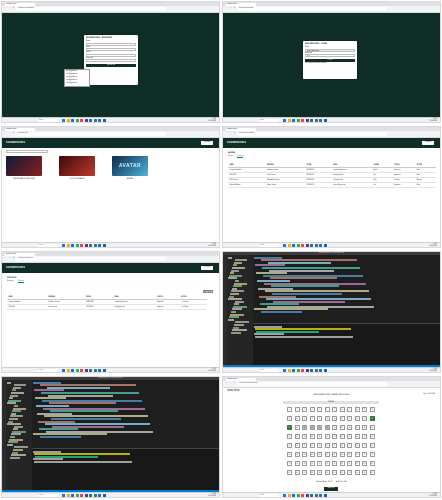 The width and height of the screenshot is (442, 500). Describe the element at coordinates (342, 427) in the screenshot. I see `seat: 32` at that location.